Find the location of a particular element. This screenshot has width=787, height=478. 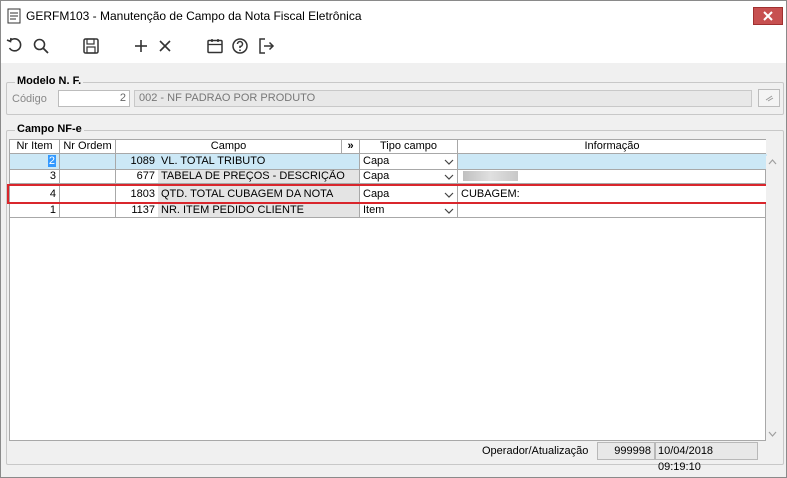

lookup-button is located at coordinates (769, 98).